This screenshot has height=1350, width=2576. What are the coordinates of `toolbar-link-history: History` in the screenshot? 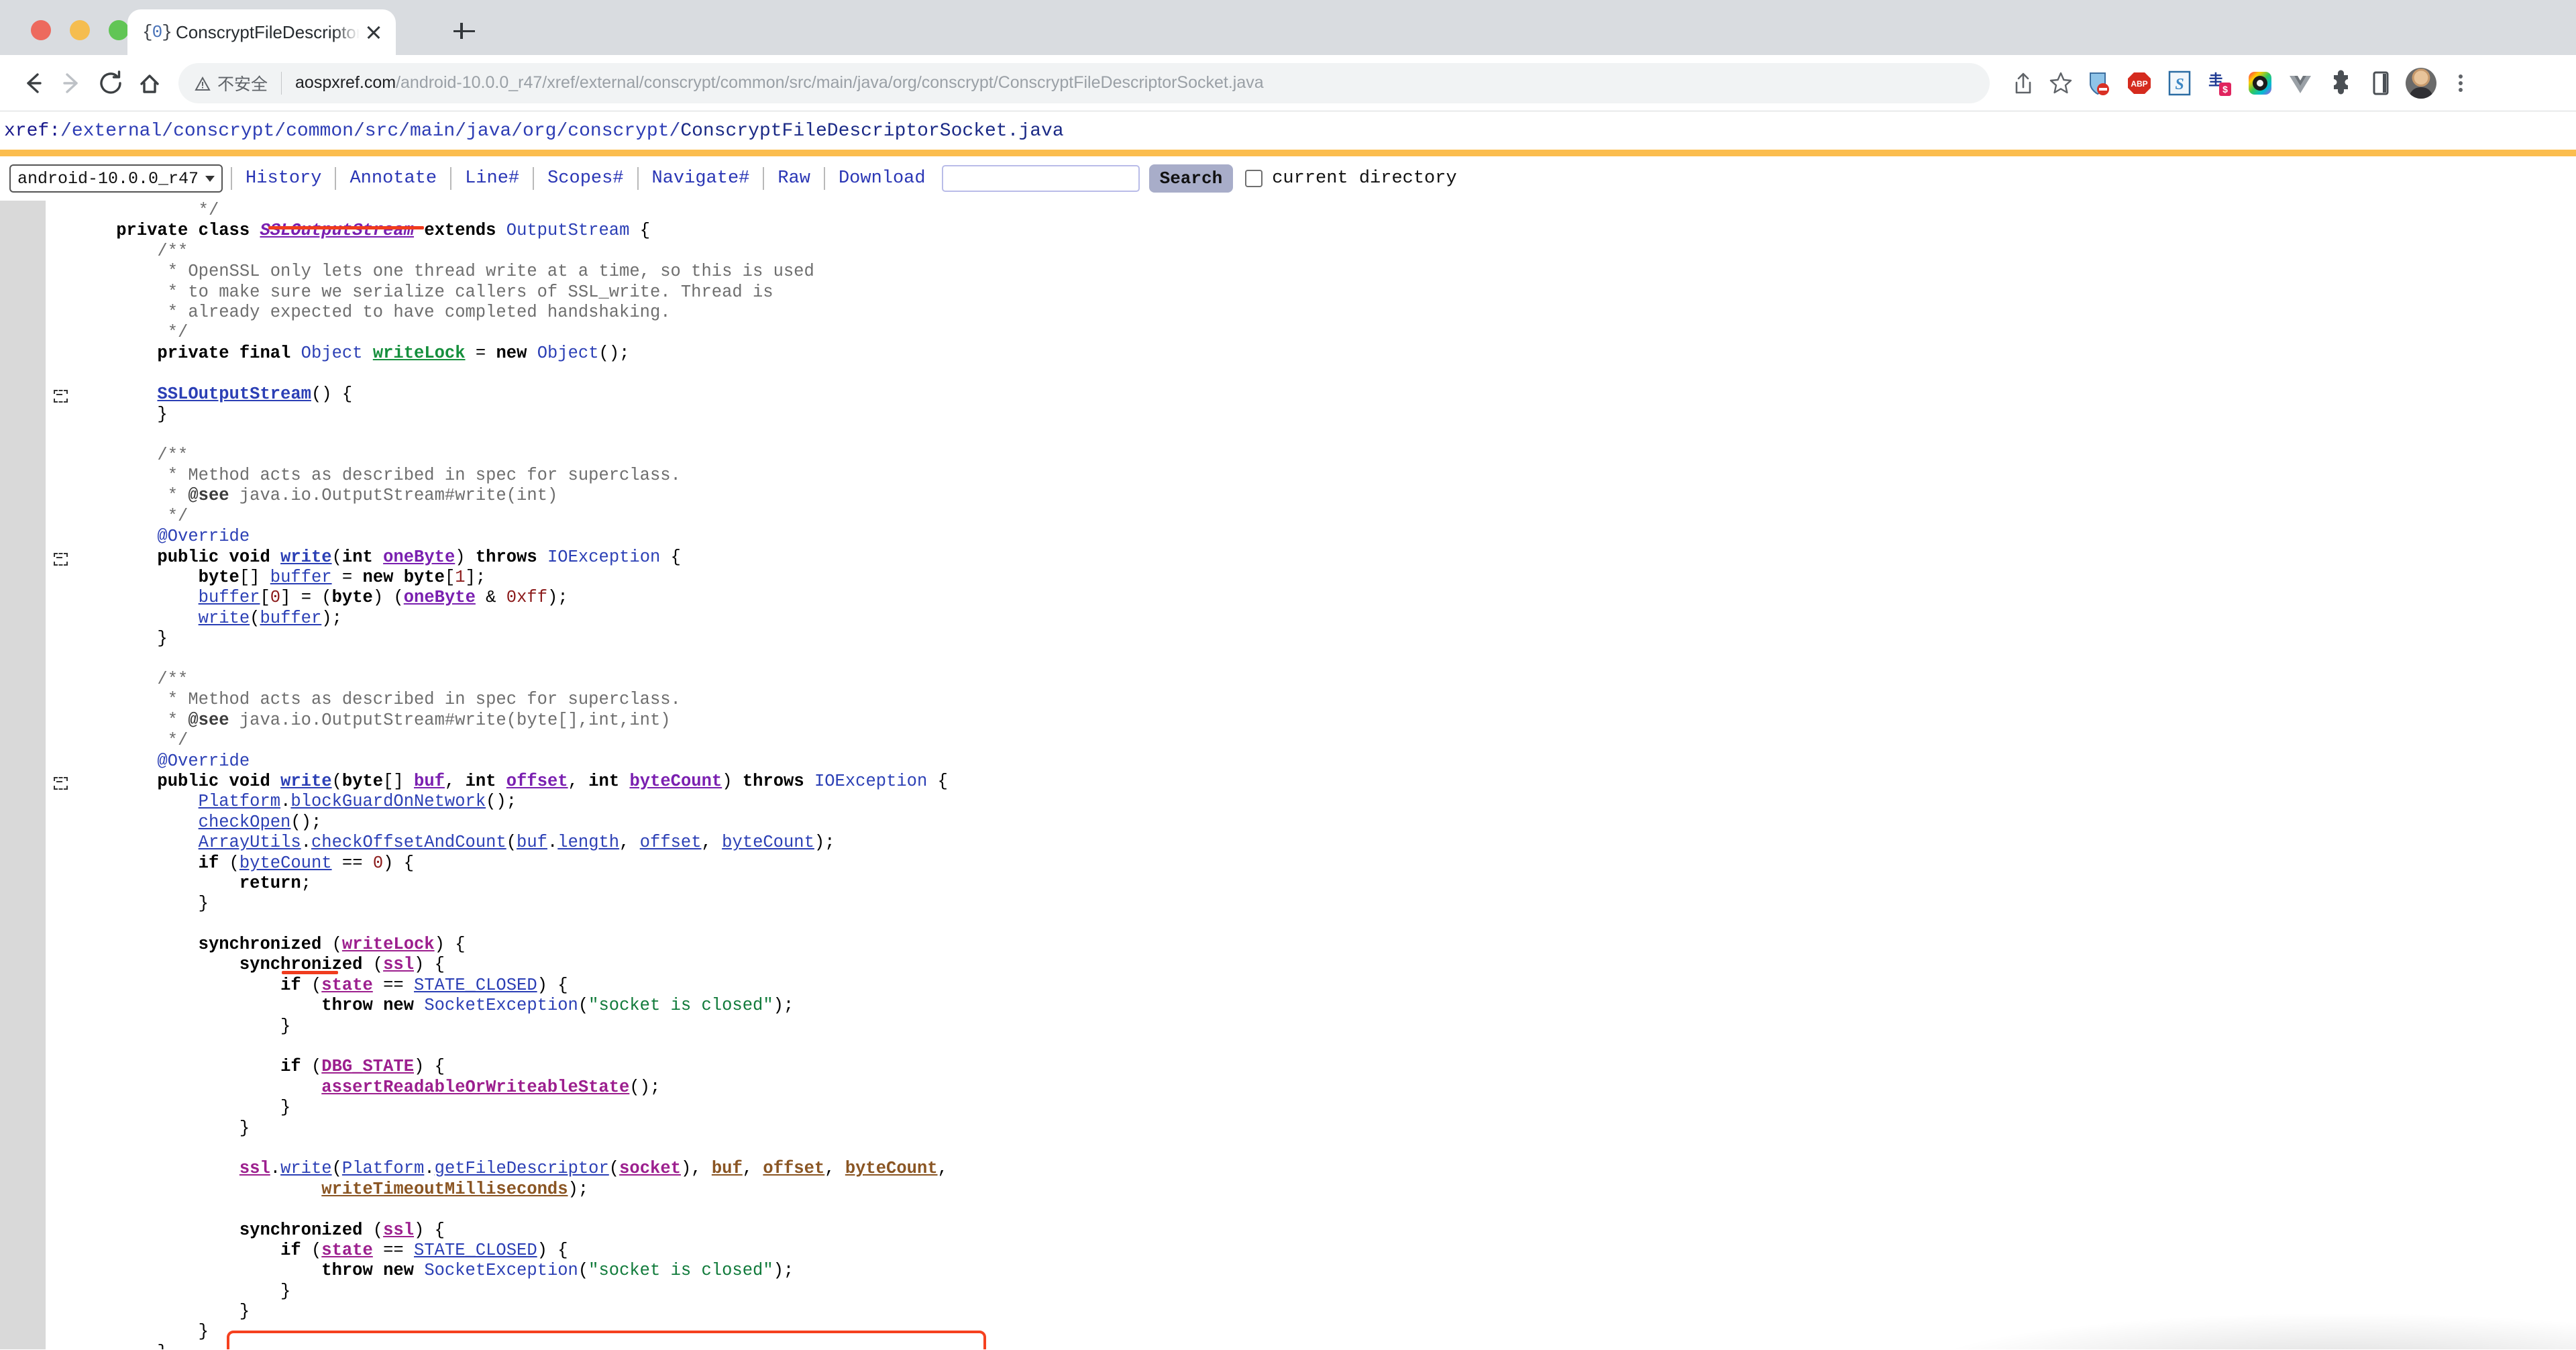 It's located at (283, 178).